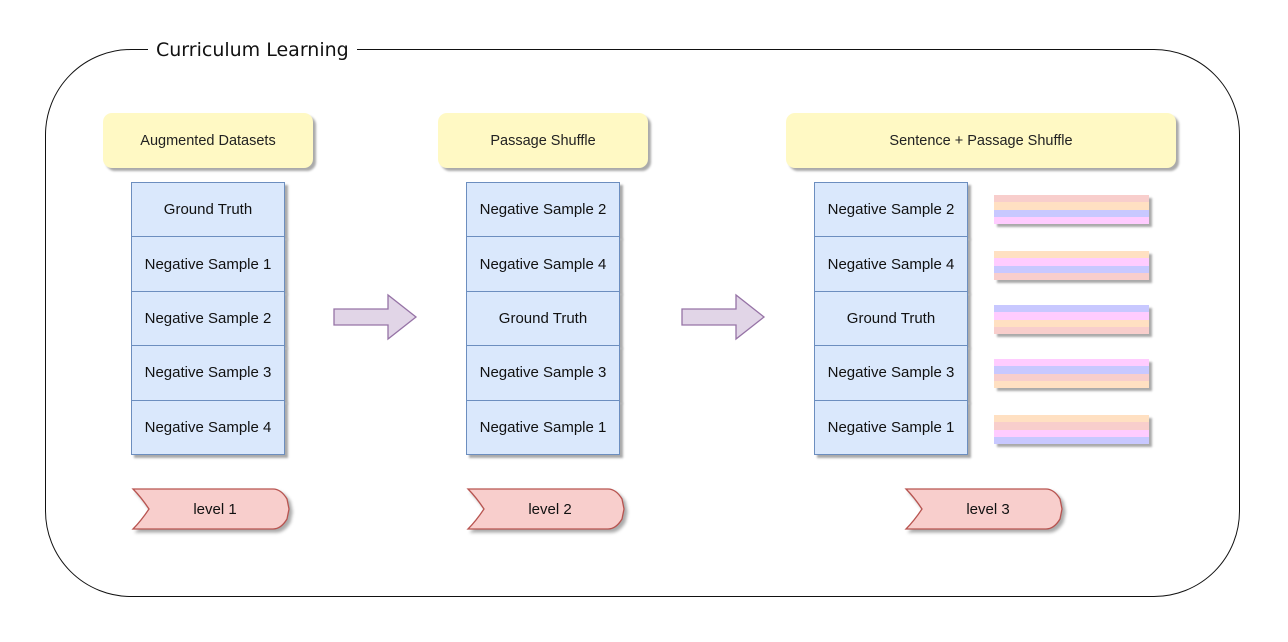 This screenshot has height=642, width=1288. I want to click on stage-3-item: Ground Truth, so click(891, 318).